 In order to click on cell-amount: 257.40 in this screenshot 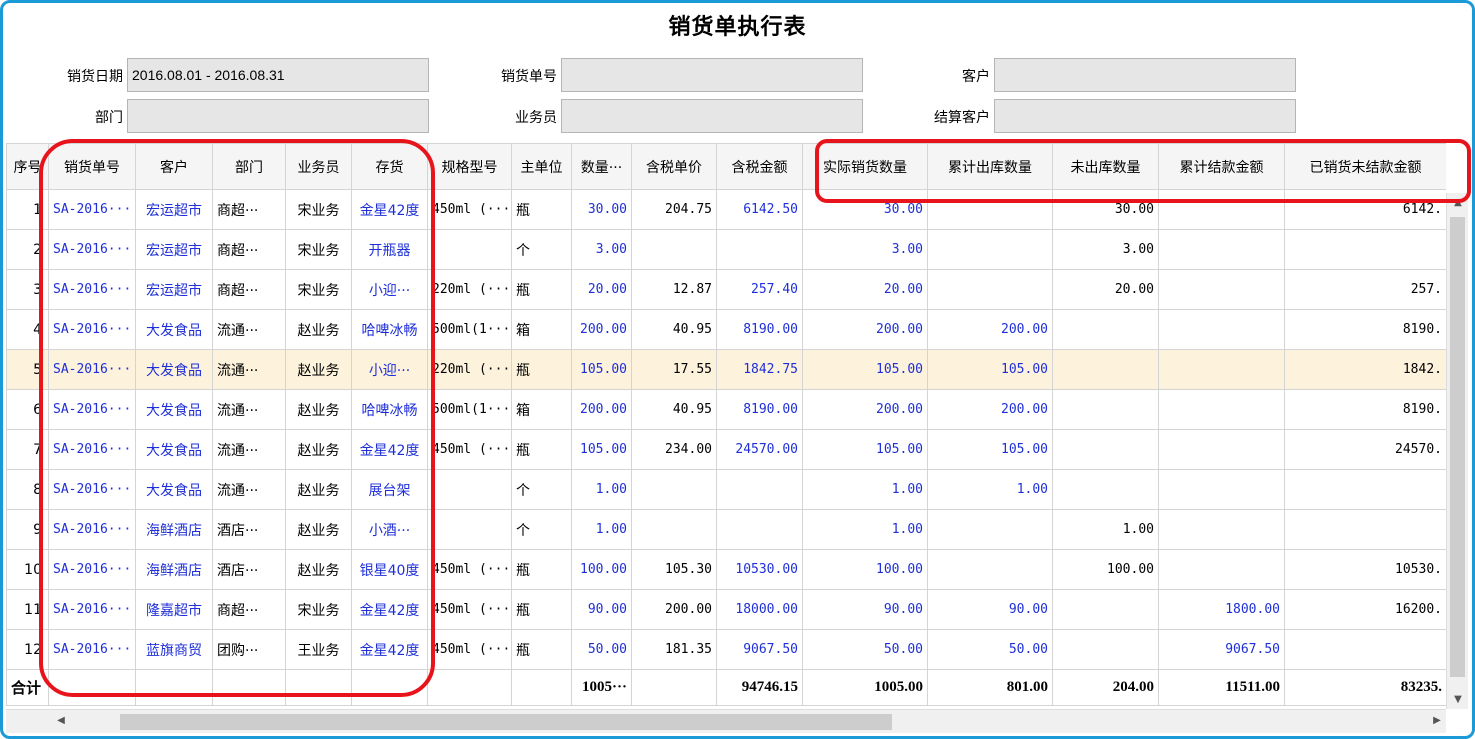, I will do `click(759, 289)`.